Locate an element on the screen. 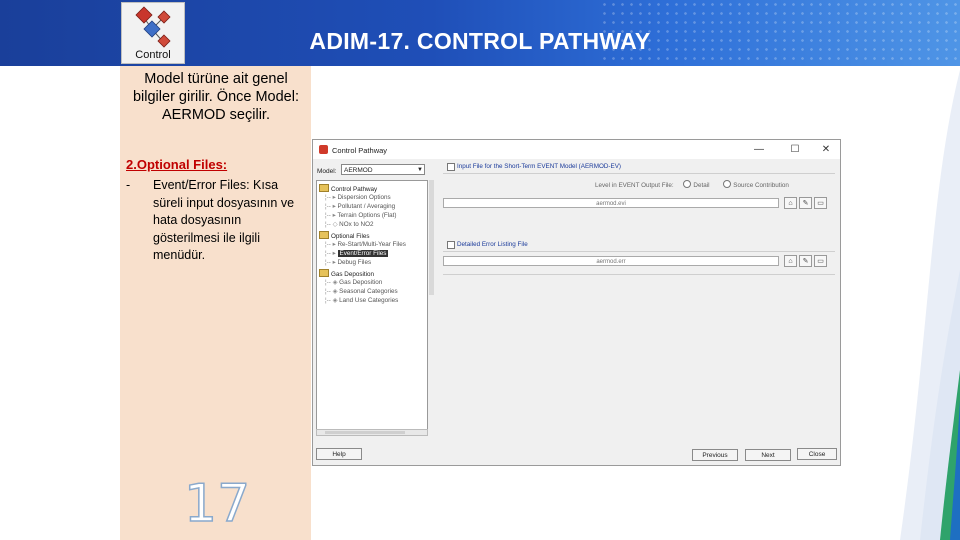 This screenshot has height=540, width=960. scrollbar-thumb is located at coordinates (365, 432).